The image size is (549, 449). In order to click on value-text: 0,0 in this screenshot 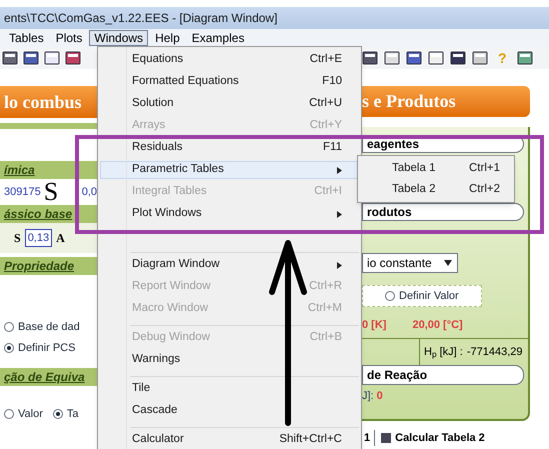, I will do `click(89, 192)`.